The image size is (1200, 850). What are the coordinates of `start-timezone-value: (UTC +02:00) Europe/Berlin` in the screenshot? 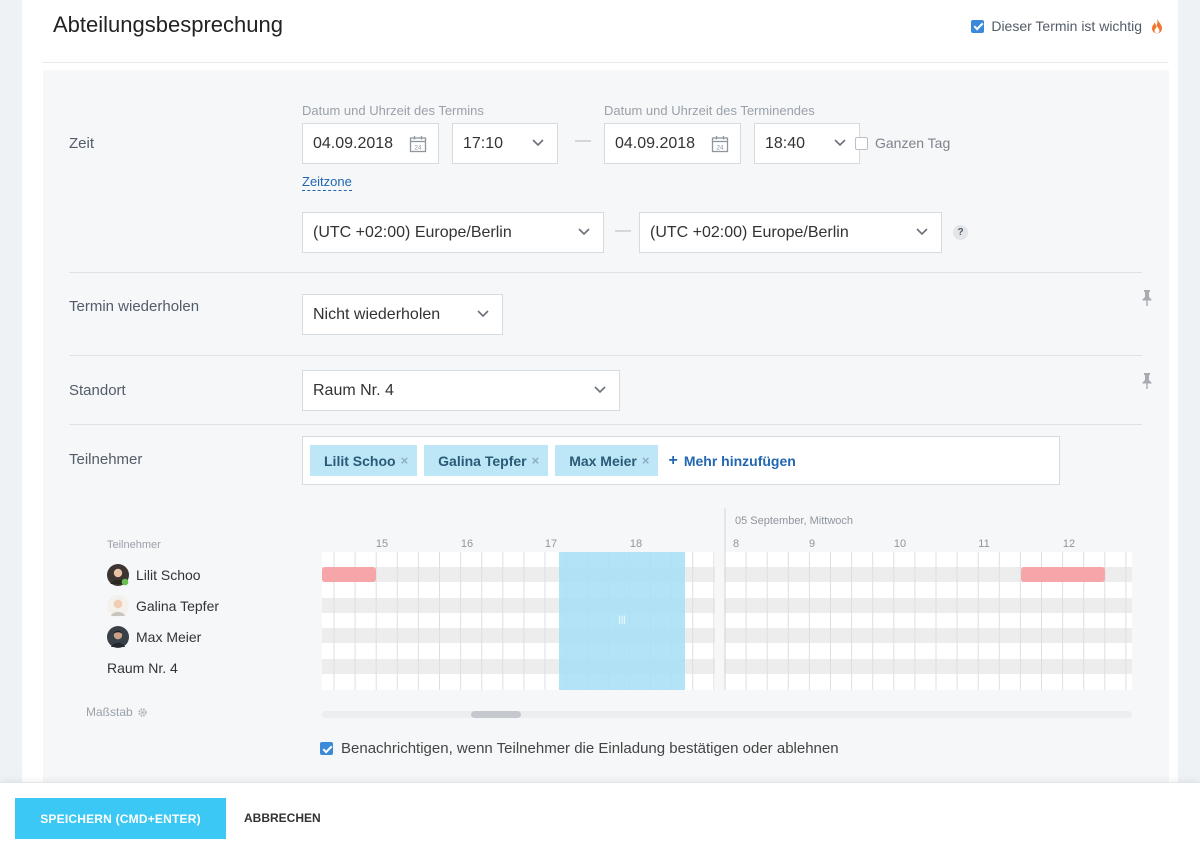 It's located at (412, 232).